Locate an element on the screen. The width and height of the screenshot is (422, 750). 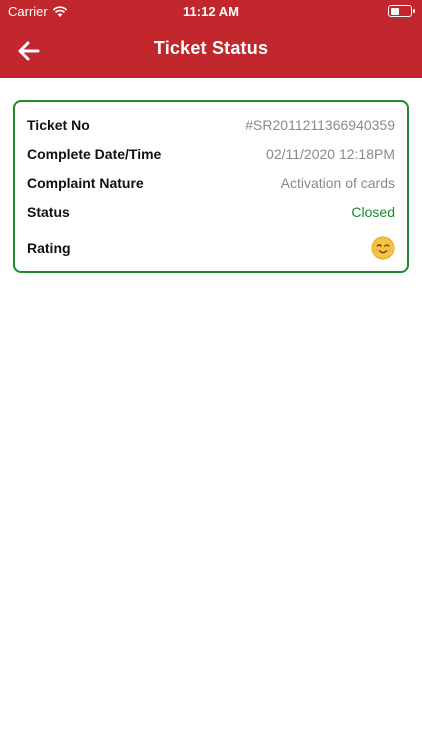
status-badge: Closed is located at coordinates (373, 212).